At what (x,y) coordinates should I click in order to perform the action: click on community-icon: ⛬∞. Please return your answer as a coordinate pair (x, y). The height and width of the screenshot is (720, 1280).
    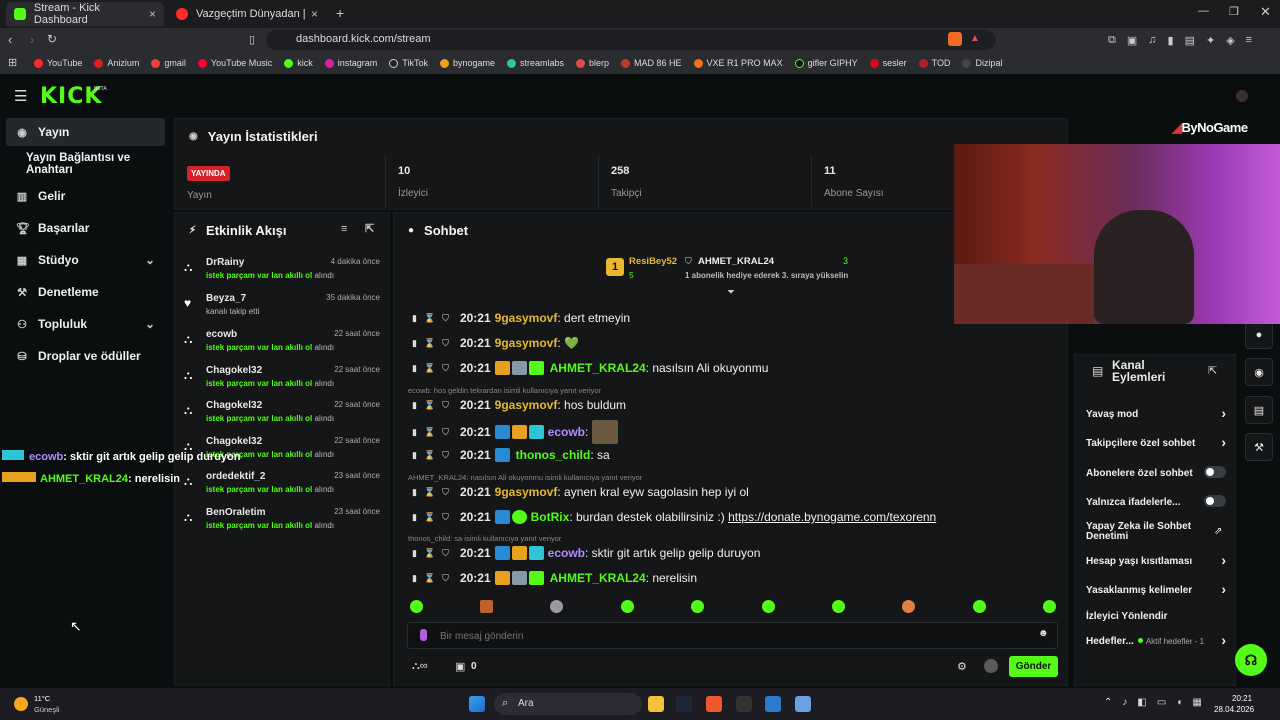
    Looking at the image, I should click on (420, 666).